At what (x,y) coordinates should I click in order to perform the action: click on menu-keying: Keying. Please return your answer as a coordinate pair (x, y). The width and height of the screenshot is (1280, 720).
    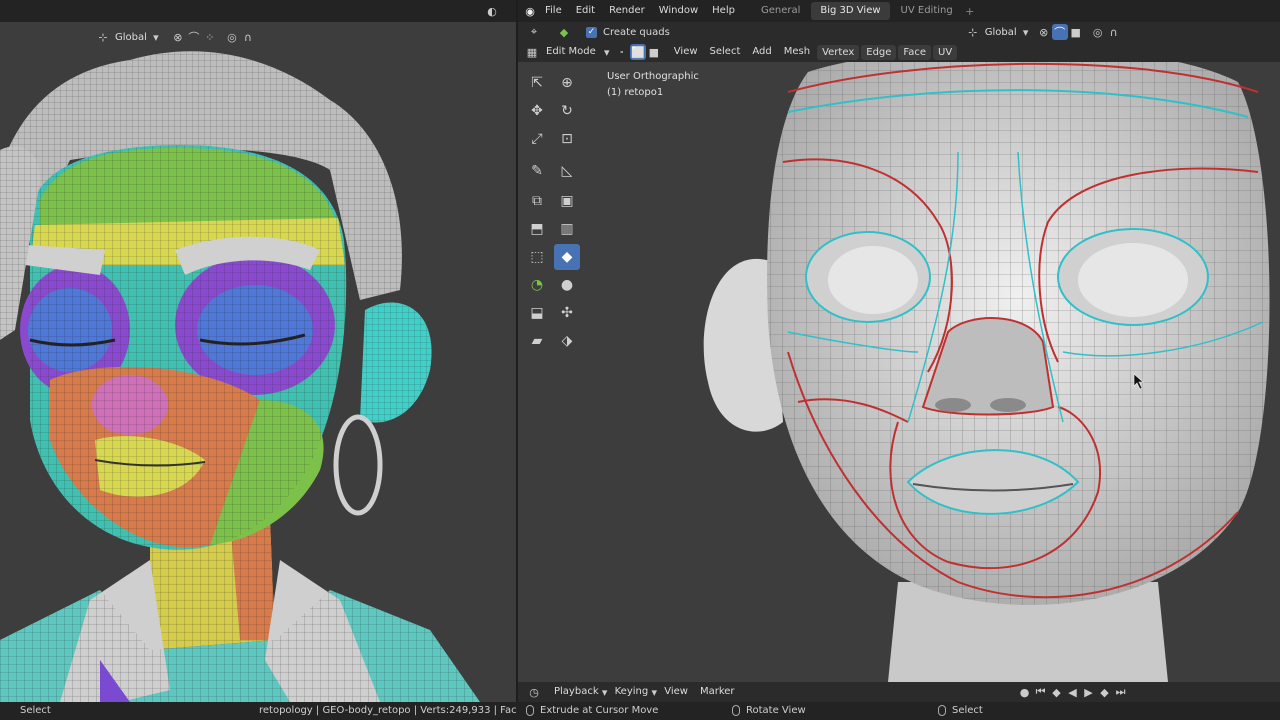
    Looking at the image, I should click on (632, 692).